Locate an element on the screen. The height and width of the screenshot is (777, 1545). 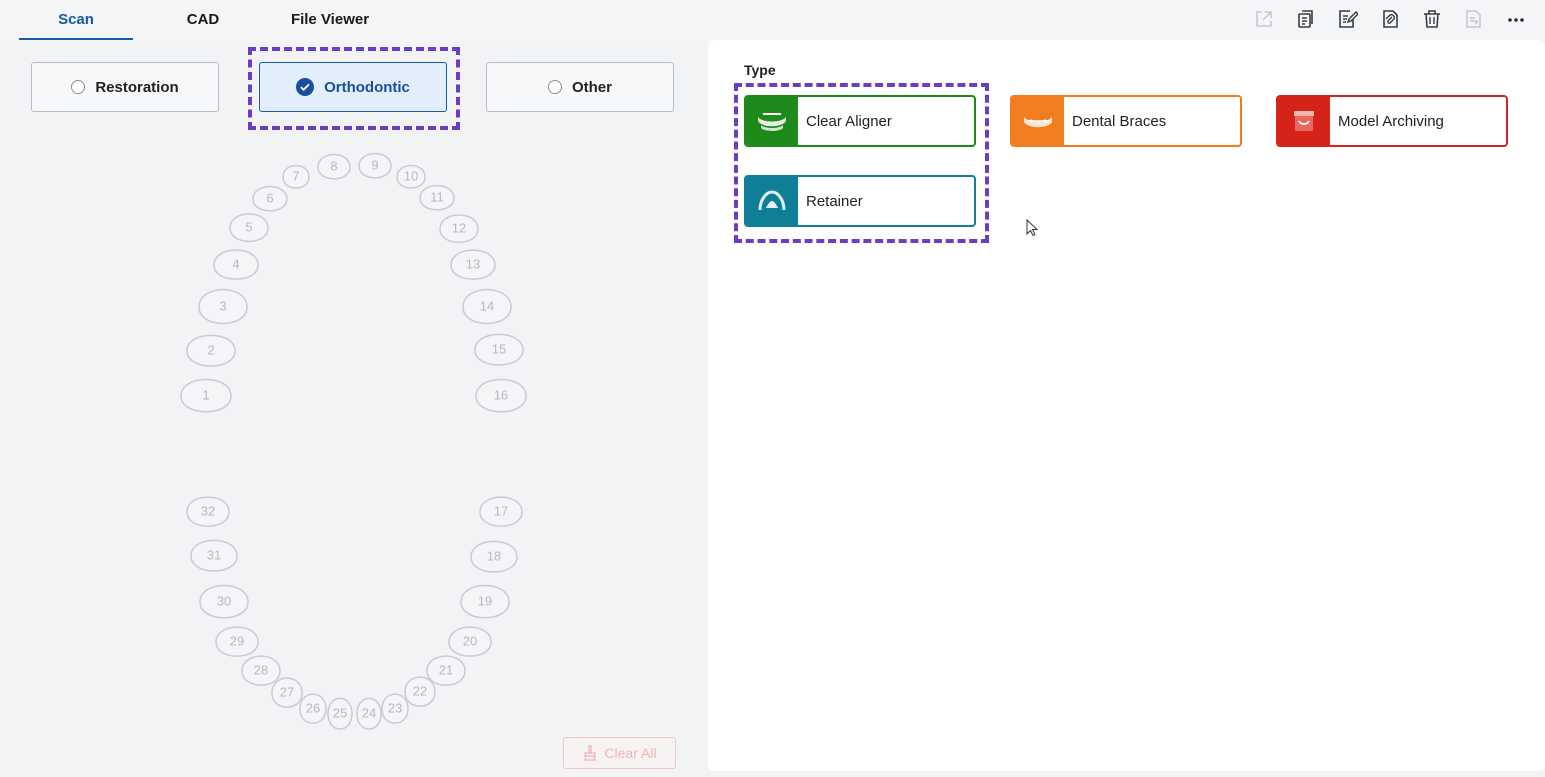
tooth-9: 9 is located at coordinates (375, 166).